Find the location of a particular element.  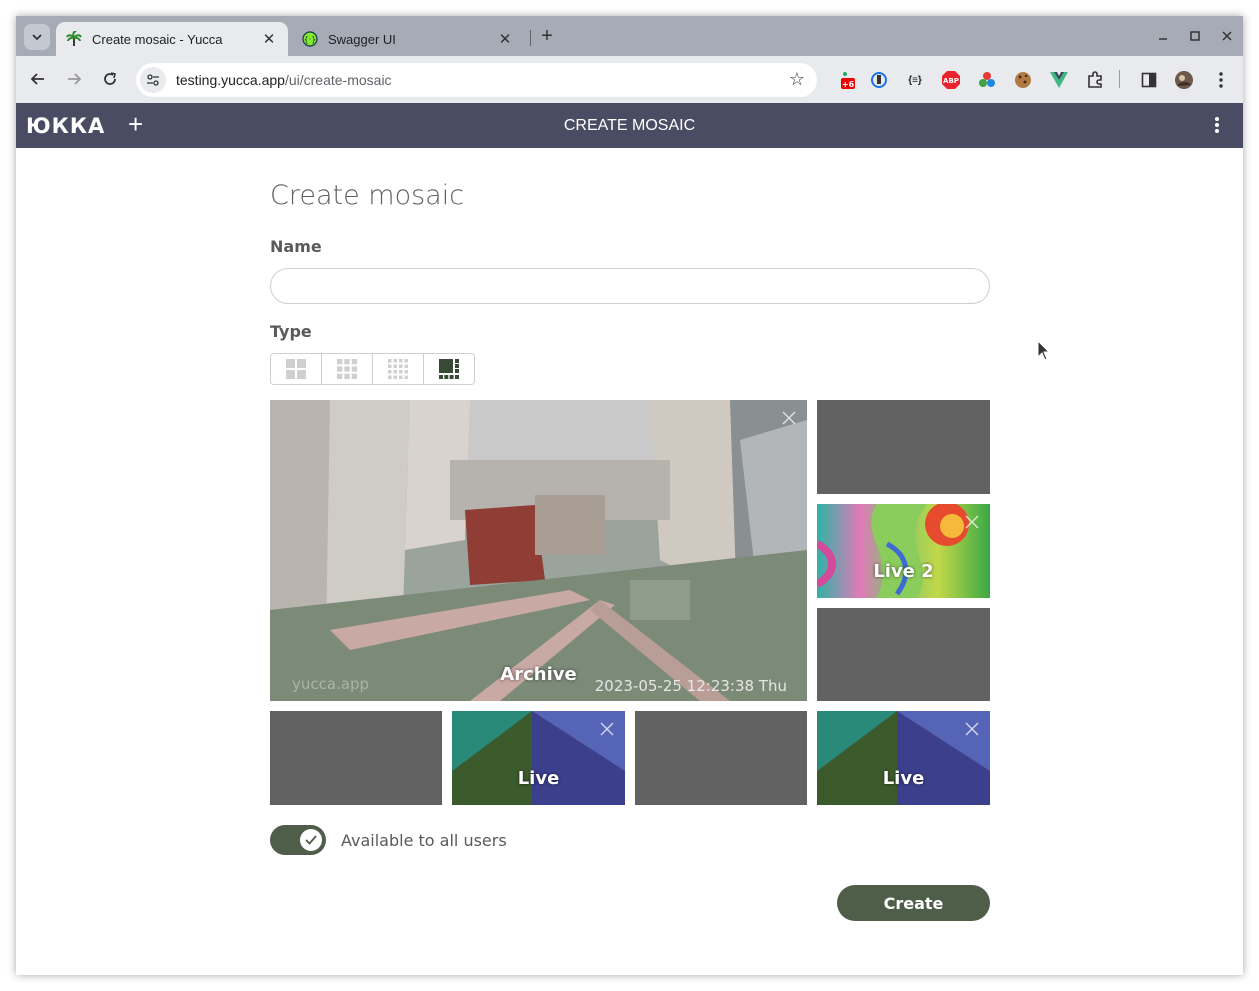

tune-icon is located at coordinates (153, 80).